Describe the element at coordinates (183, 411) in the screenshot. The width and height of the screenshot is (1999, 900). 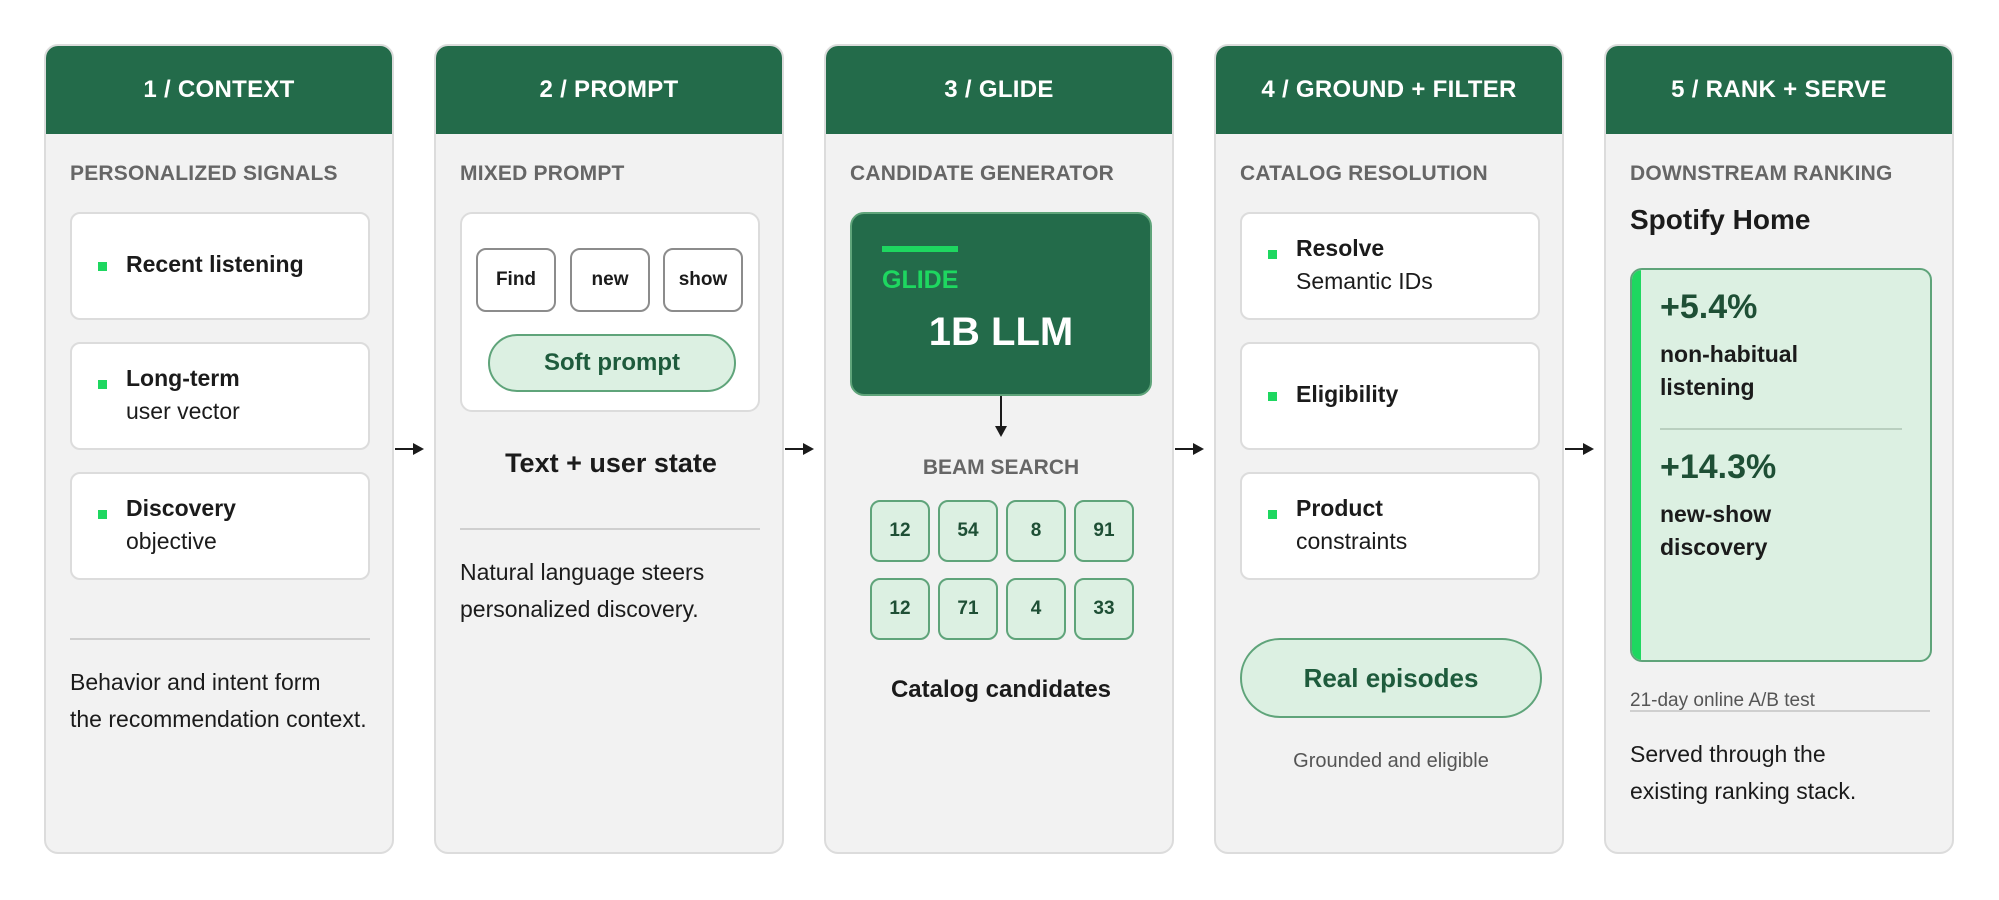
I see `card-subtitle: user vector` at that location.